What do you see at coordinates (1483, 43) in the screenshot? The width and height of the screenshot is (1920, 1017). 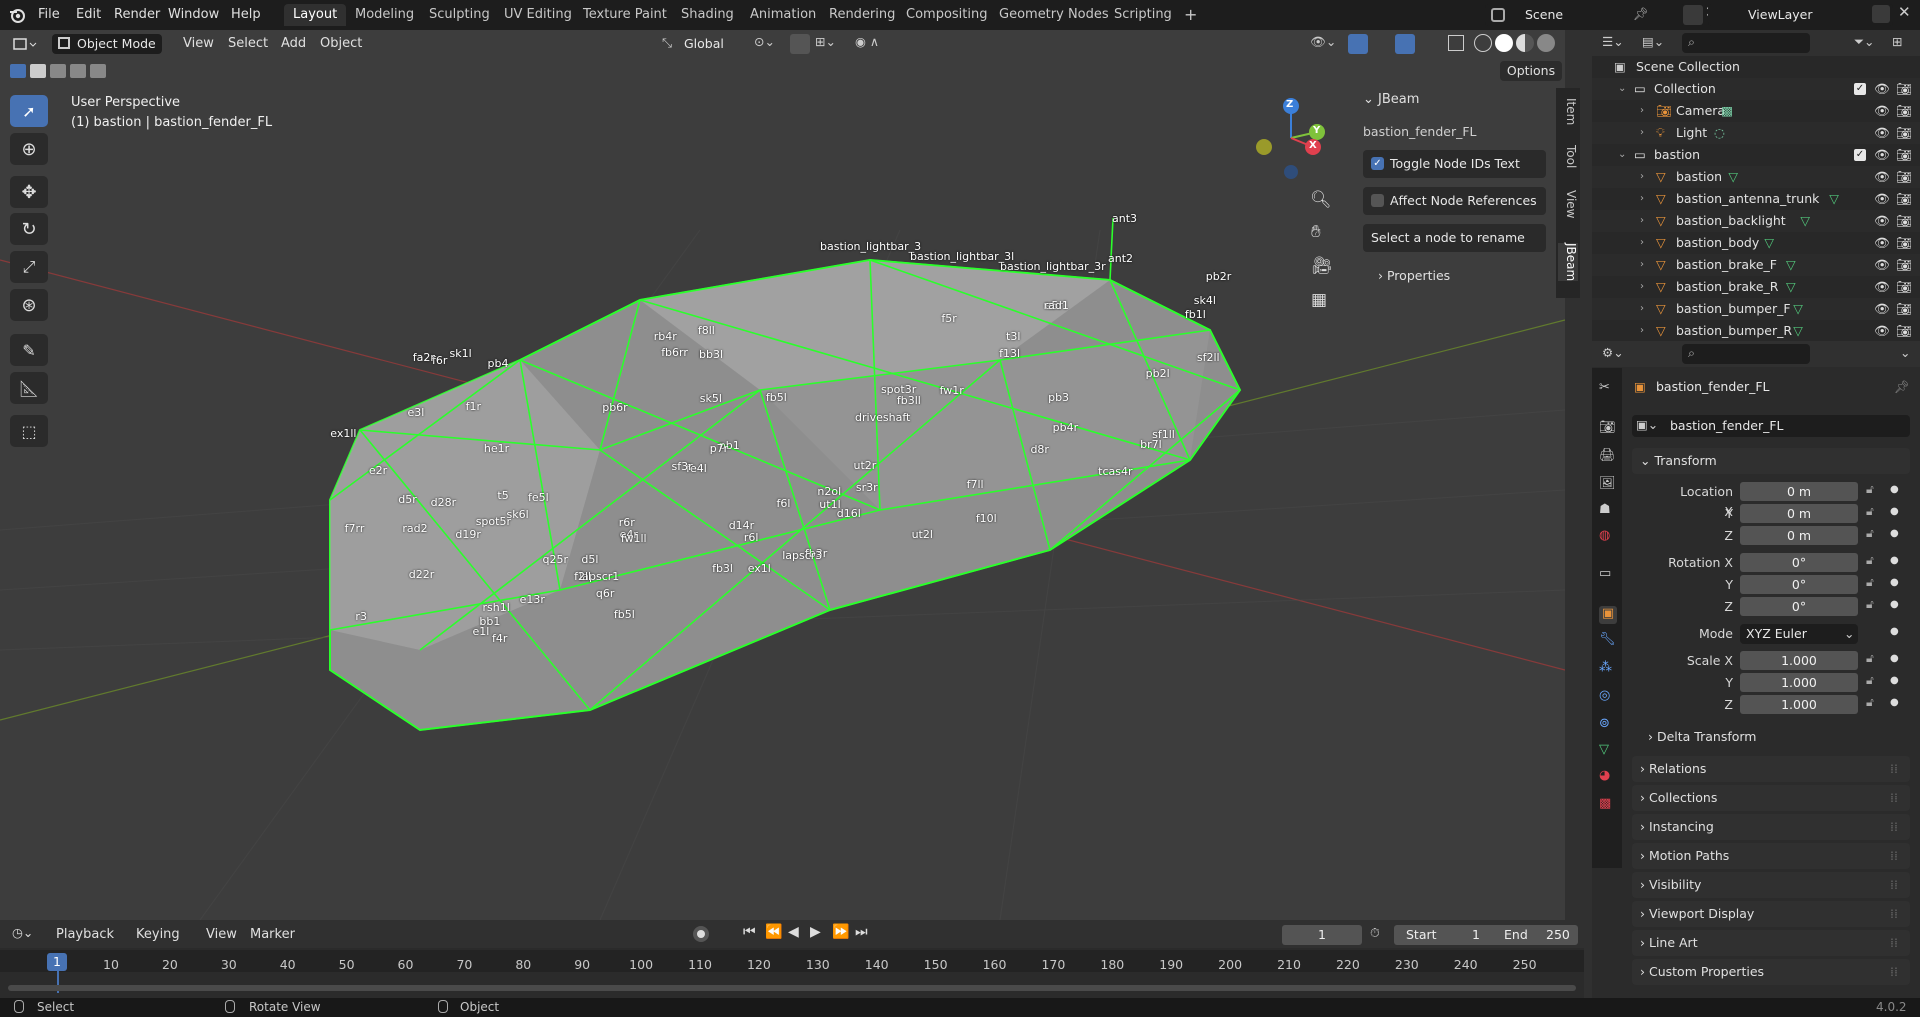 I see `wireframe-shading-icon` at bounding box center [1483, 43].